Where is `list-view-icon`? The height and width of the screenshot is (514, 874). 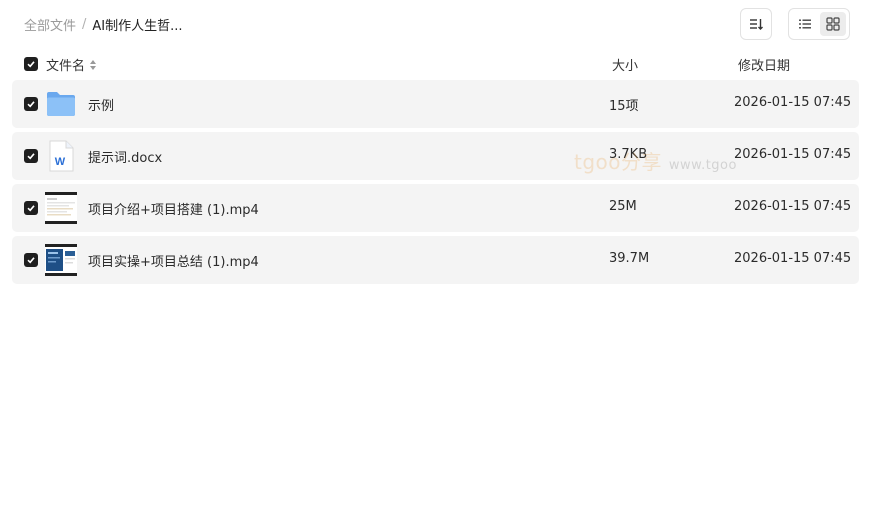 list-view-icon is located at coordinates (805, 24).